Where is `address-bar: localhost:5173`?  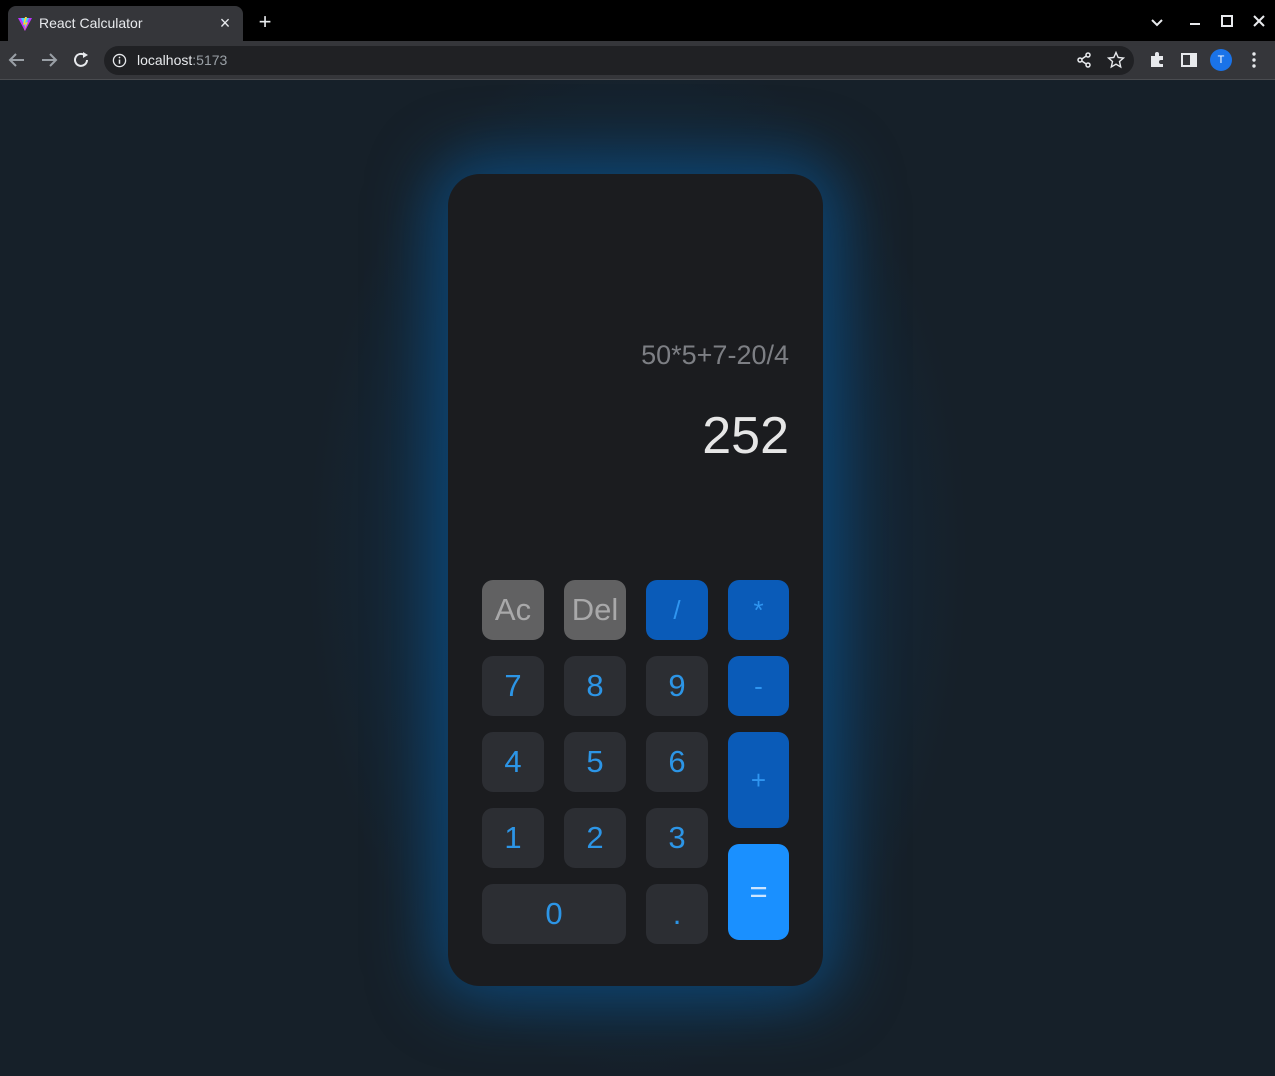 address-bar: localhost:5173 is located at coordinates (619, 60).